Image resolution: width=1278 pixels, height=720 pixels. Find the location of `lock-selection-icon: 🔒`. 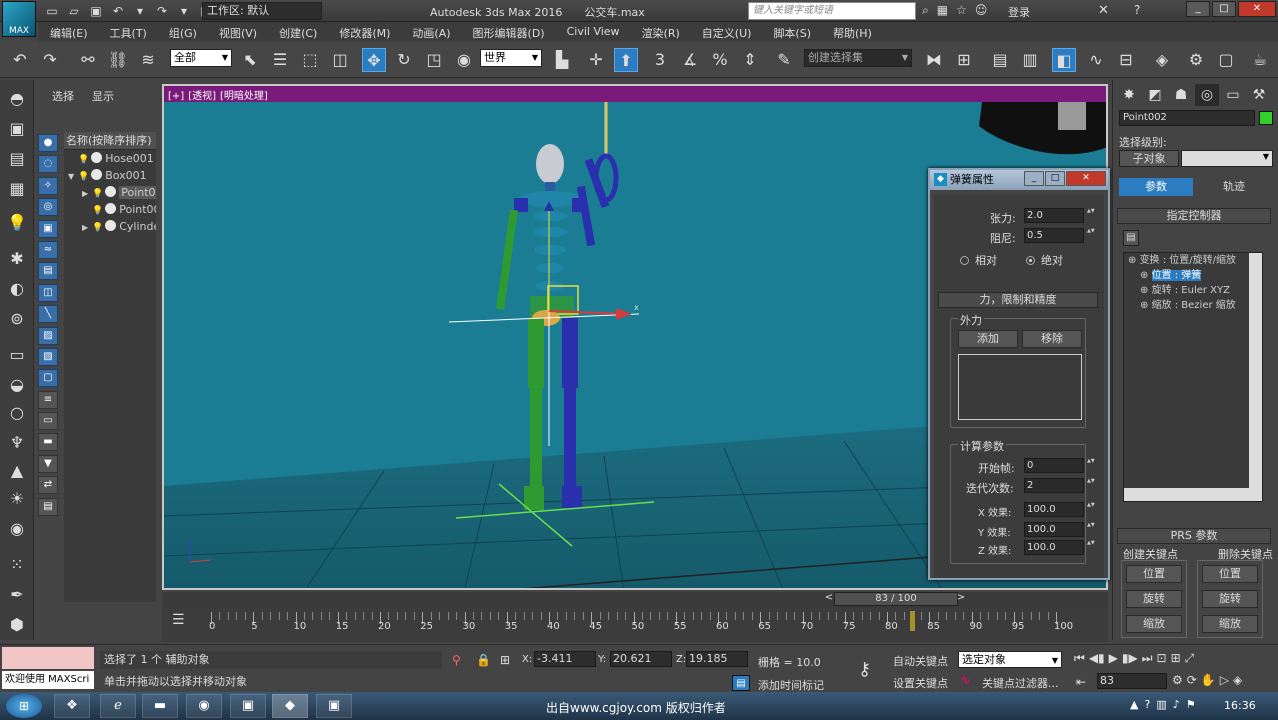

lock-selection-icon: 🔒 is located at coordinates (483, 660).